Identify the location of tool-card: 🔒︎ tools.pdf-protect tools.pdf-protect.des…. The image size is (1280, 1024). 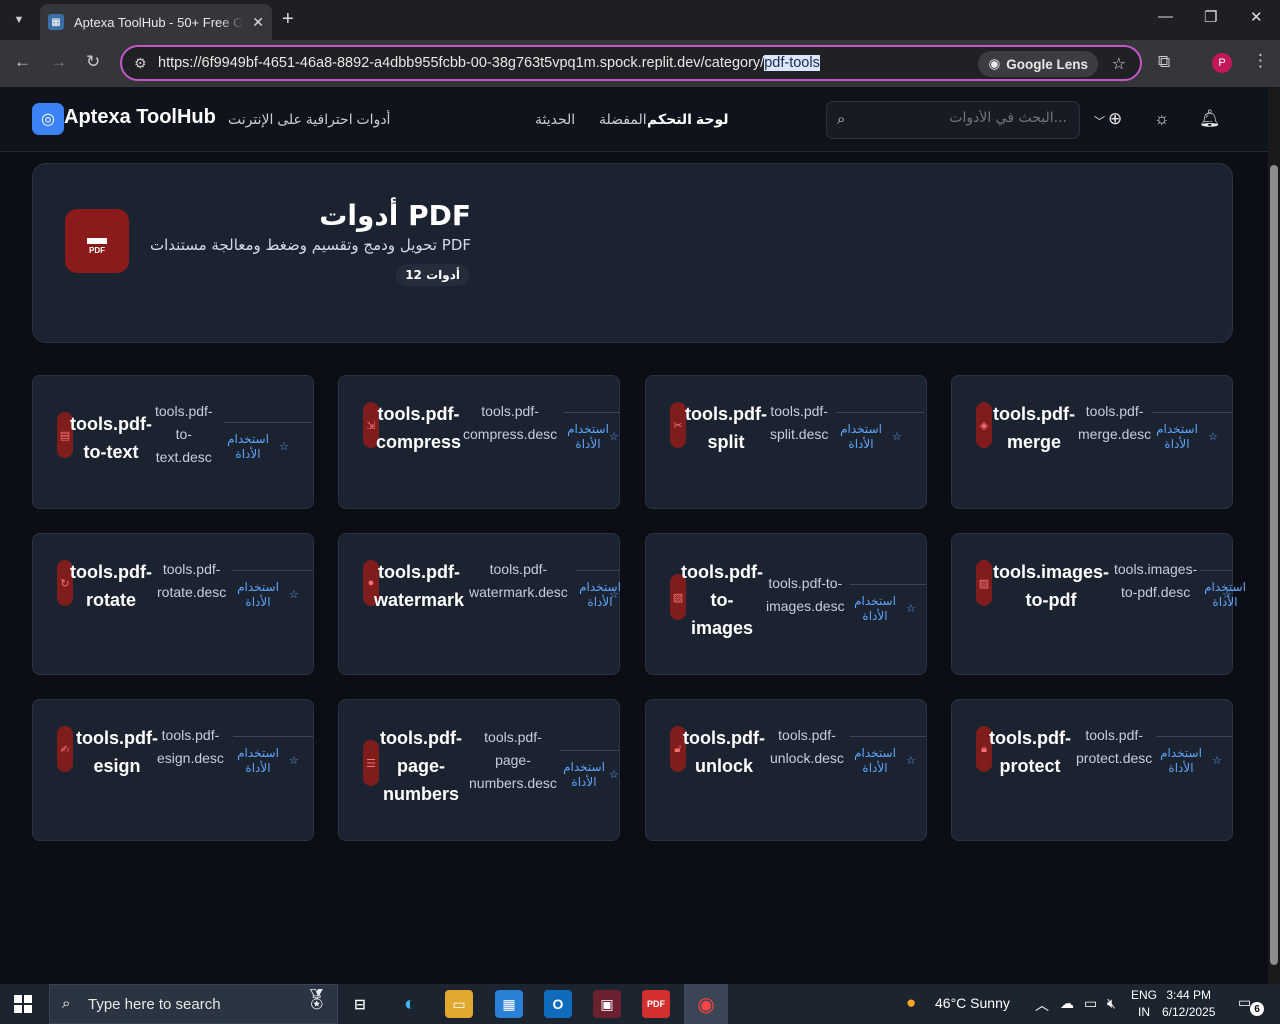
(1092, 770).